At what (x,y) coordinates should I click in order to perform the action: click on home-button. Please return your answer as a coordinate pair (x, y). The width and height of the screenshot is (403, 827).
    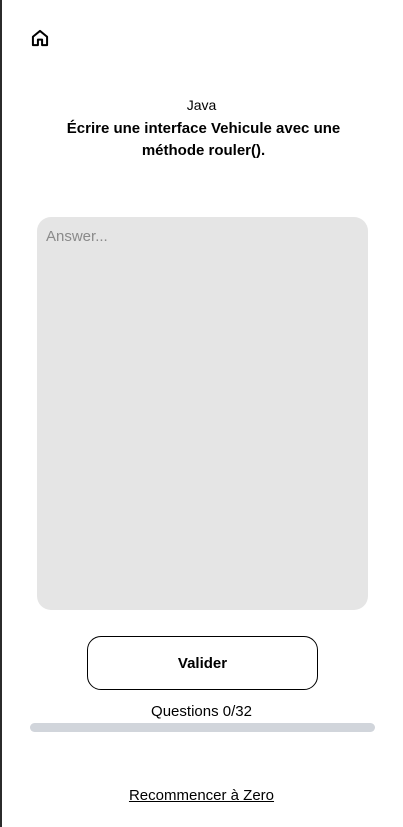
    Looking at the image, I should click on (40, 38).